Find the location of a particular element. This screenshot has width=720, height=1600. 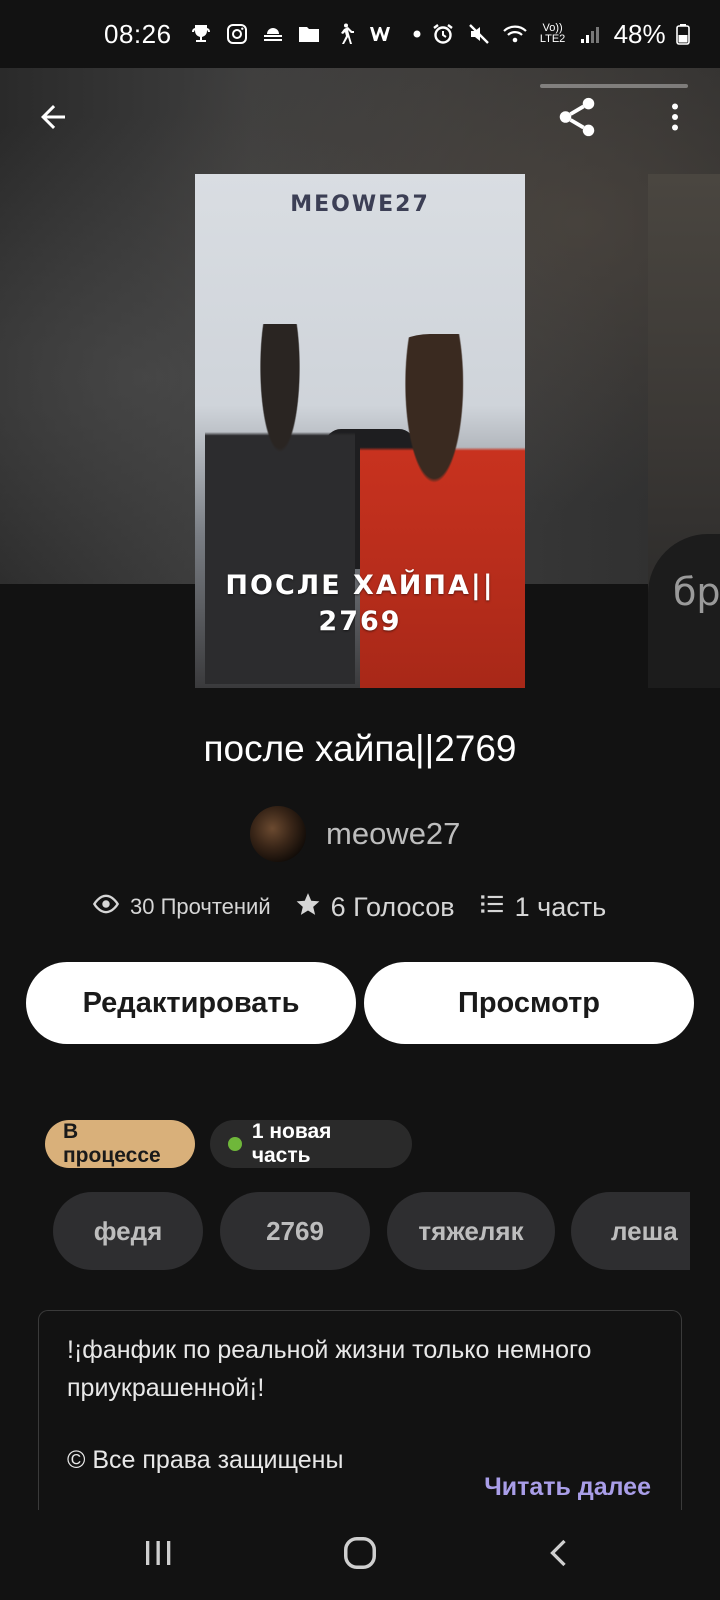

tag-fedya: федя is located at coordinates (128, 1231).